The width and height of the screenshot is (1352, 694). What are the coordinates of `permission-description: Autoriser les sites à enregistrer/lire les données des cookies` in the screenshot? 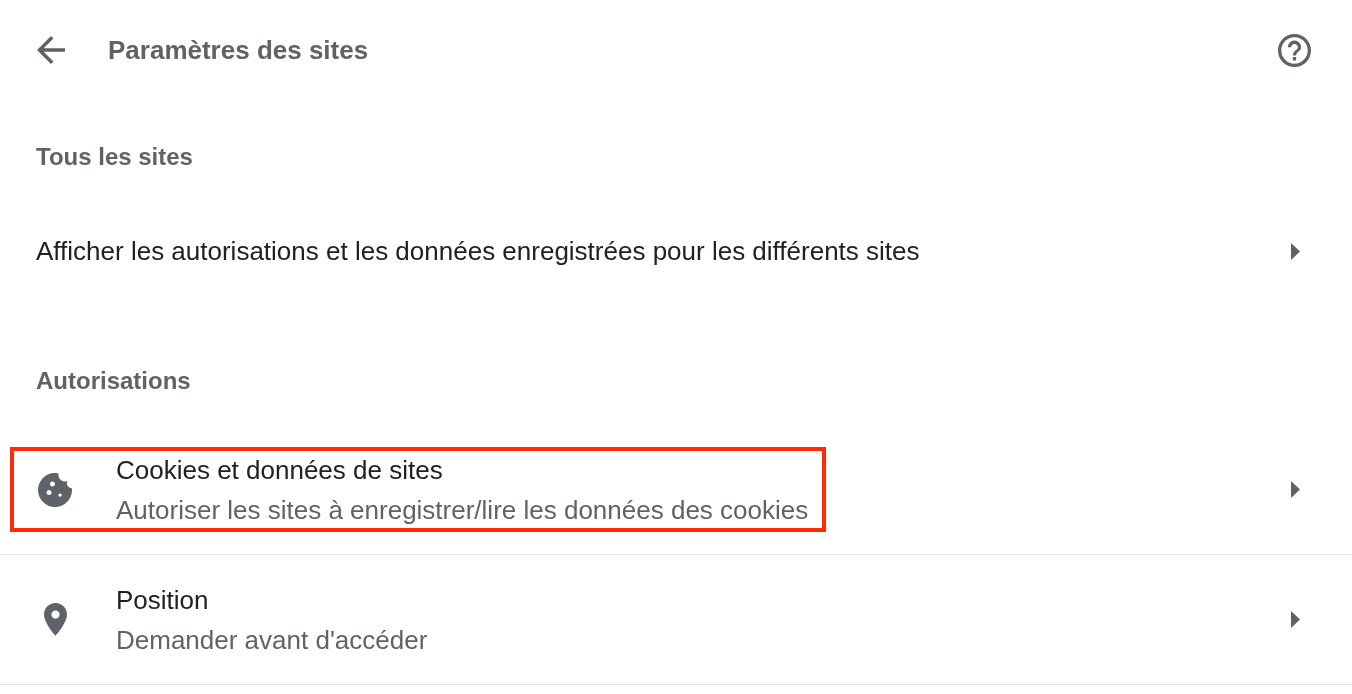 It's located at (462, 509).